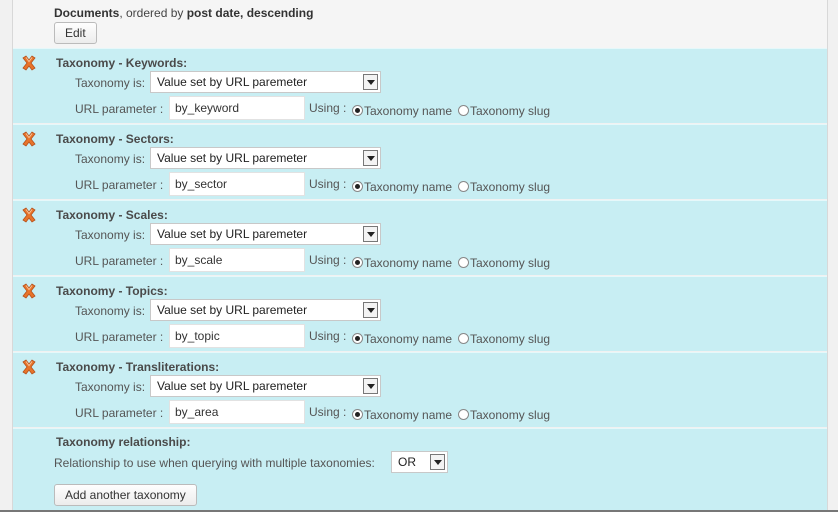  What do you see at coordinates (122, 63) in the screenshot?
I see `taxonomy-title: Taxonomy - Keywords:` at bounding box center [122, 63].